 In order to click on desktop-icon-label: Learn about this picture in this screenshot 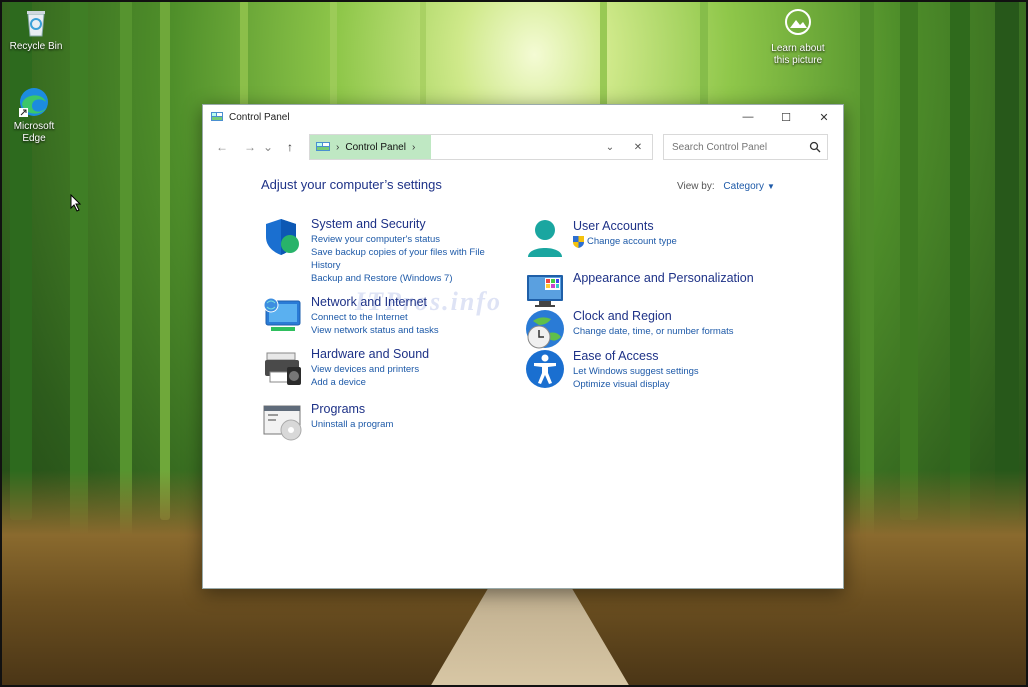, I will do `click(798, 54)`.